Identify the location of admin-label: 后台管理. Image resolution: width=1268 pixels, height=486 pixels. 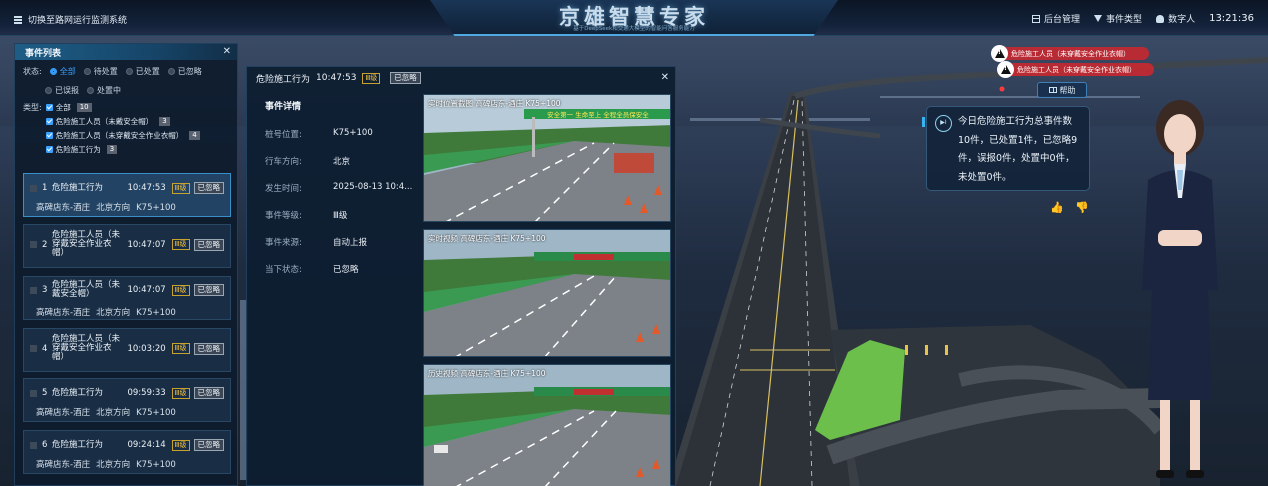
(1062, 20).